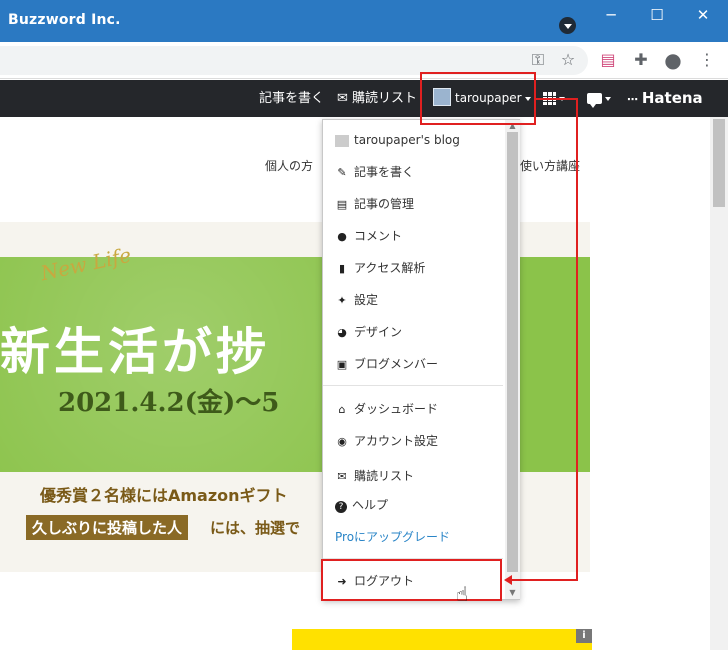 The height and width of the screenshot is (650, 728). I want to click on extension-icon: ▤, so click(608, 60).